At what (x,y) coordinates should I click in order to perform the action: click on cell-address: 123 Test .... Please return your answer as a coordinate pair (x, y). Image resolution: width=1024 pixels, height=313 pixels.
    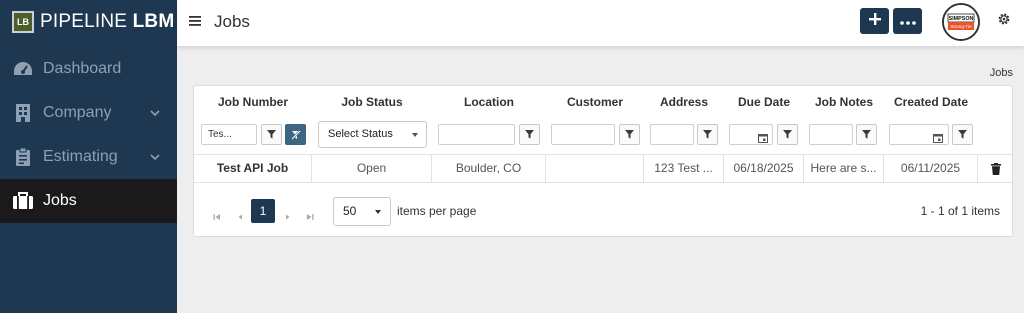
    Looking at the image, I should click on (684, 168).